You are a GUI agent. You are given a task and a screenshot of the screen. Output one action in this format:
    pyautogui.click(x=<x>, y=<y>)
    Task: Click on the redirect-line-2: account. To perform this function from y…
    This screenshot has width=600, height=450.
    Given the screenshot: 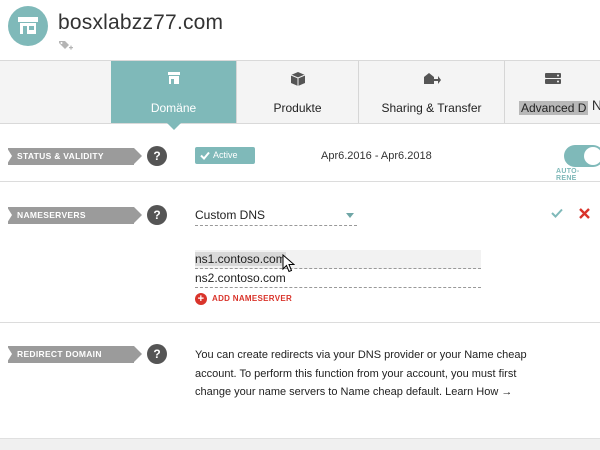 What is the action you would take?
    pyautogui.click(x=356, y=373)
    